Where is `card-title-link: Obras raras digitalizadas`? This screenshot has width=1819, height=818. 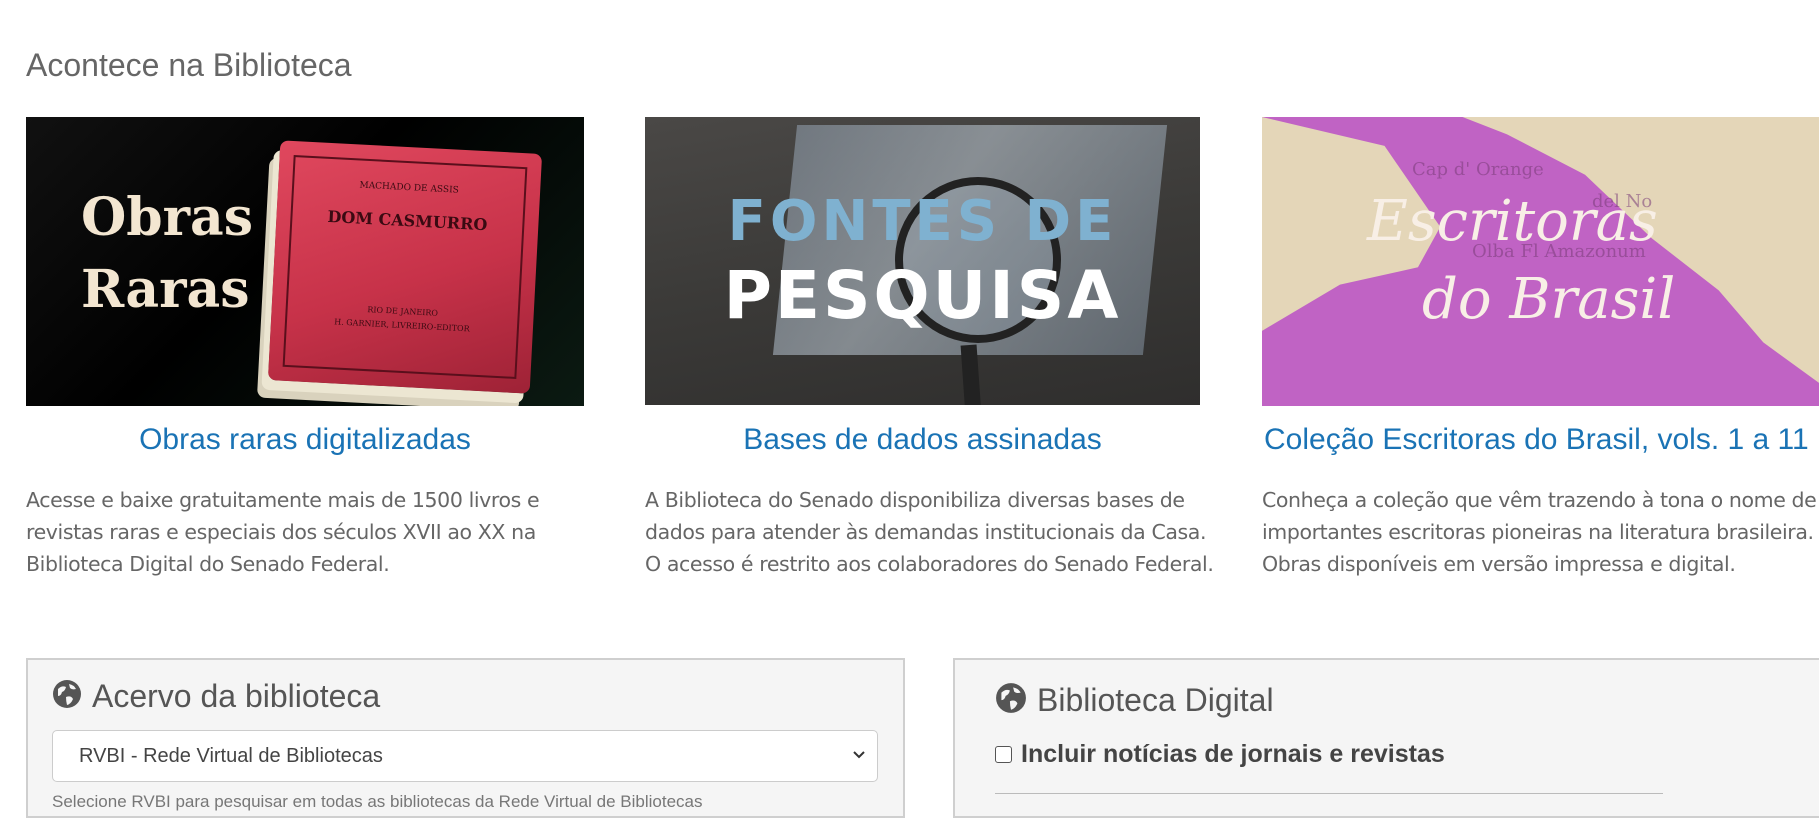
card-title-link: Obras raras digitalizadas is located at coordinates (305, 440).